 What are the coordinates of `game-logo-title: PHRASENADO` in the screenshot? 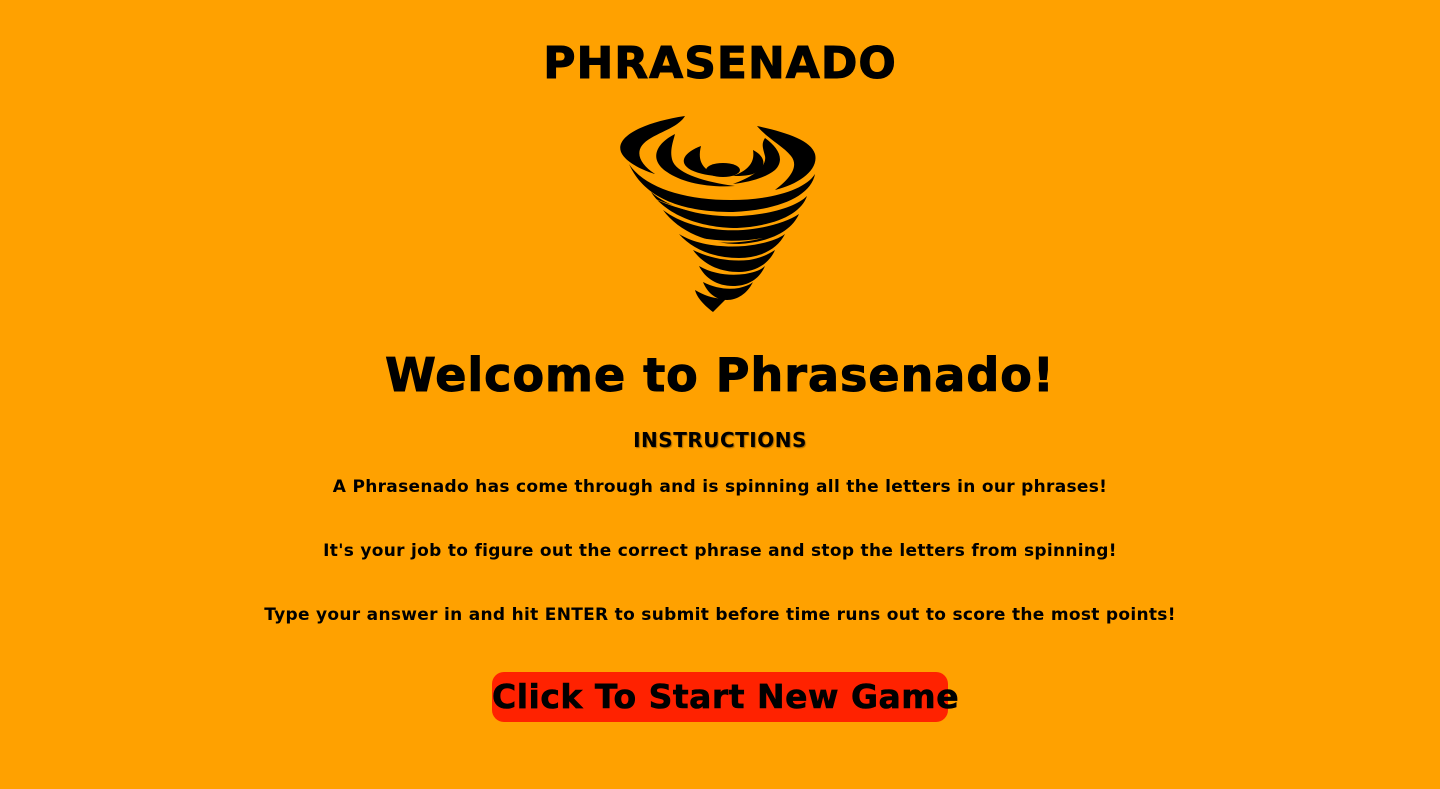 It's located at (720, 64).